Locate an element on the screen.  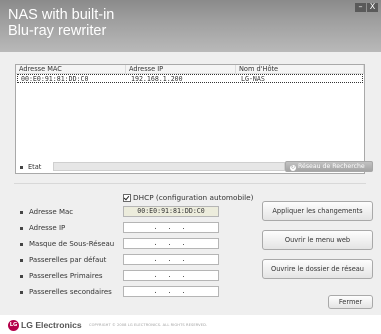
dhcp-checkbox is located at coordinates (127, 198).